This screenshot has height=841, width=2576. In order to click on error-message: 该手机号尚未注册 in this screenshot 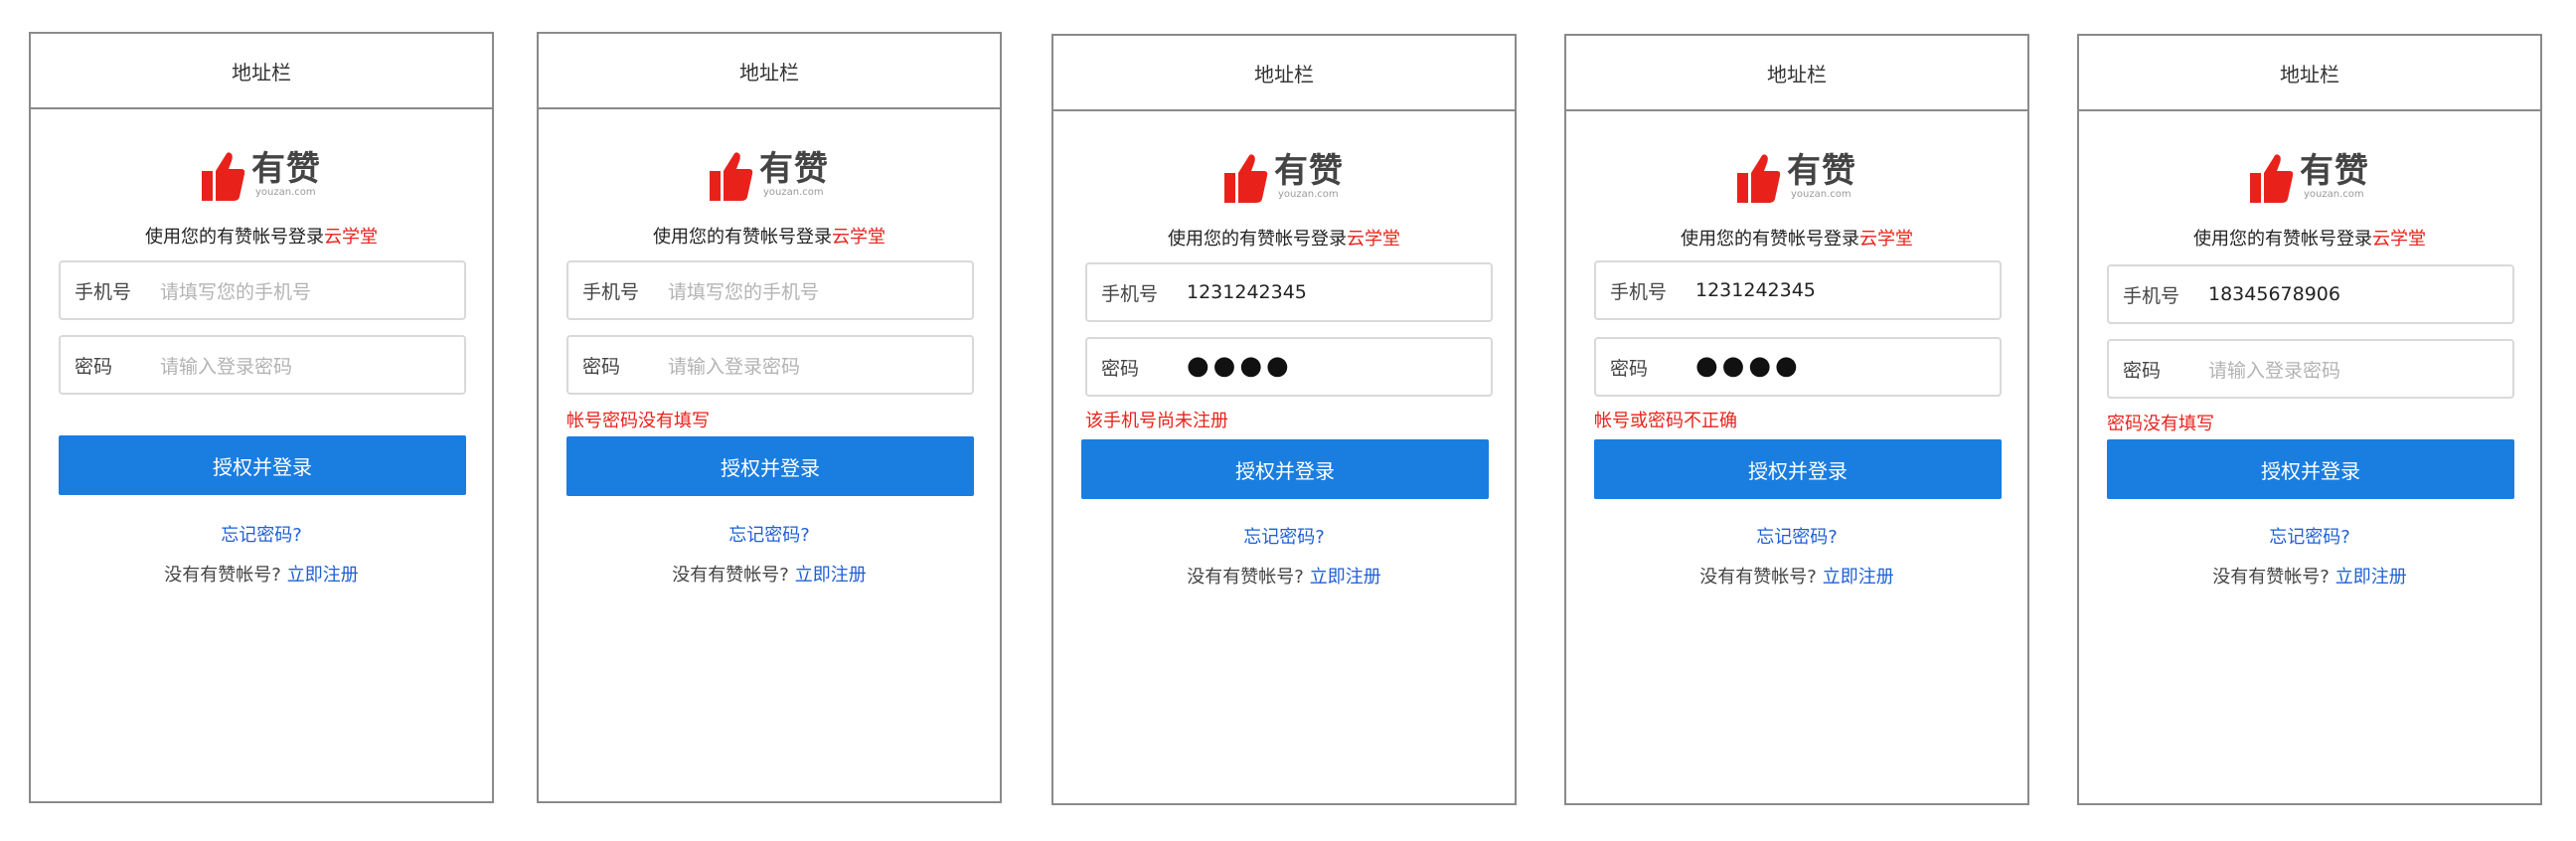, I will do `click(1156, 421)`.